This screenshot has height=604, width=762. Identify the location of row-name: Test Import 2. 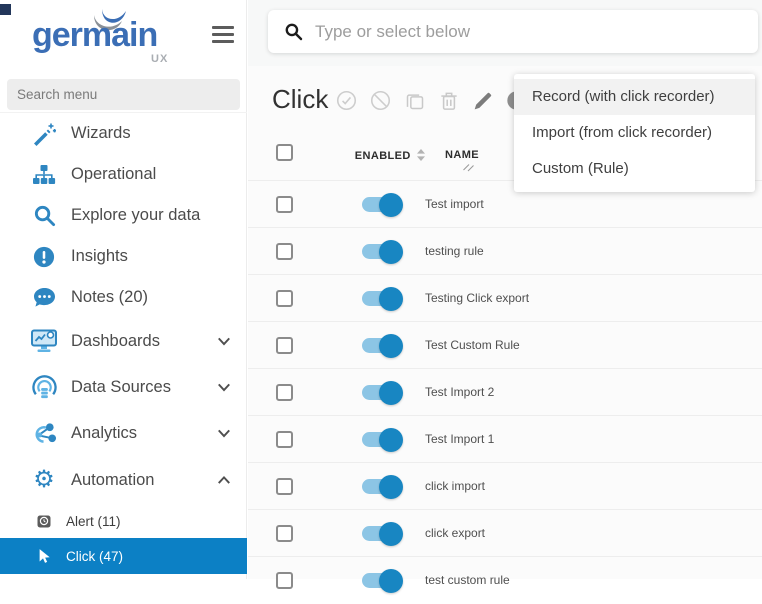
(460, 392).